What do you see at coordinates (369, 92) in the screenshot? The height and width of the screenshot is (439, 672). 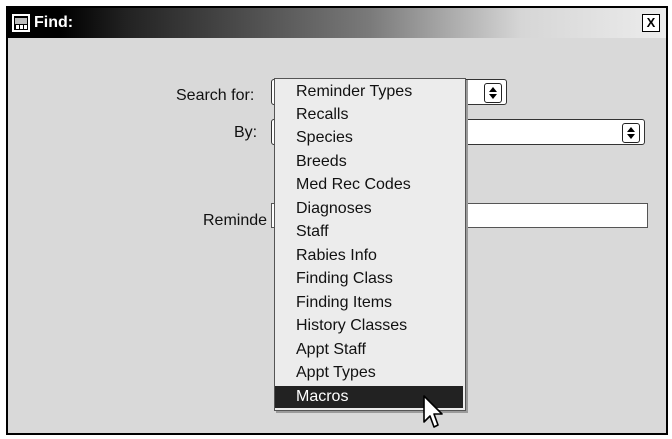 I see `dropdown-item-reminder-types: Reminder Types` at bounding box center [369, 92].